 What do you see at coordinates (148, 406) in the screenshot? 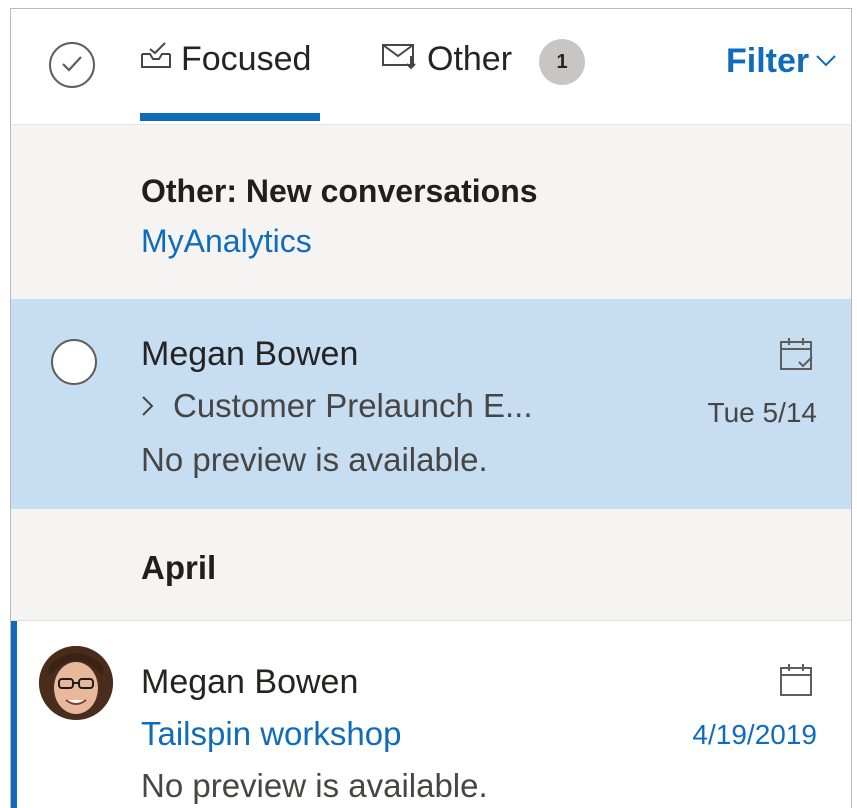
I see `chevron-right-icon` at bounding box center [148, 406].